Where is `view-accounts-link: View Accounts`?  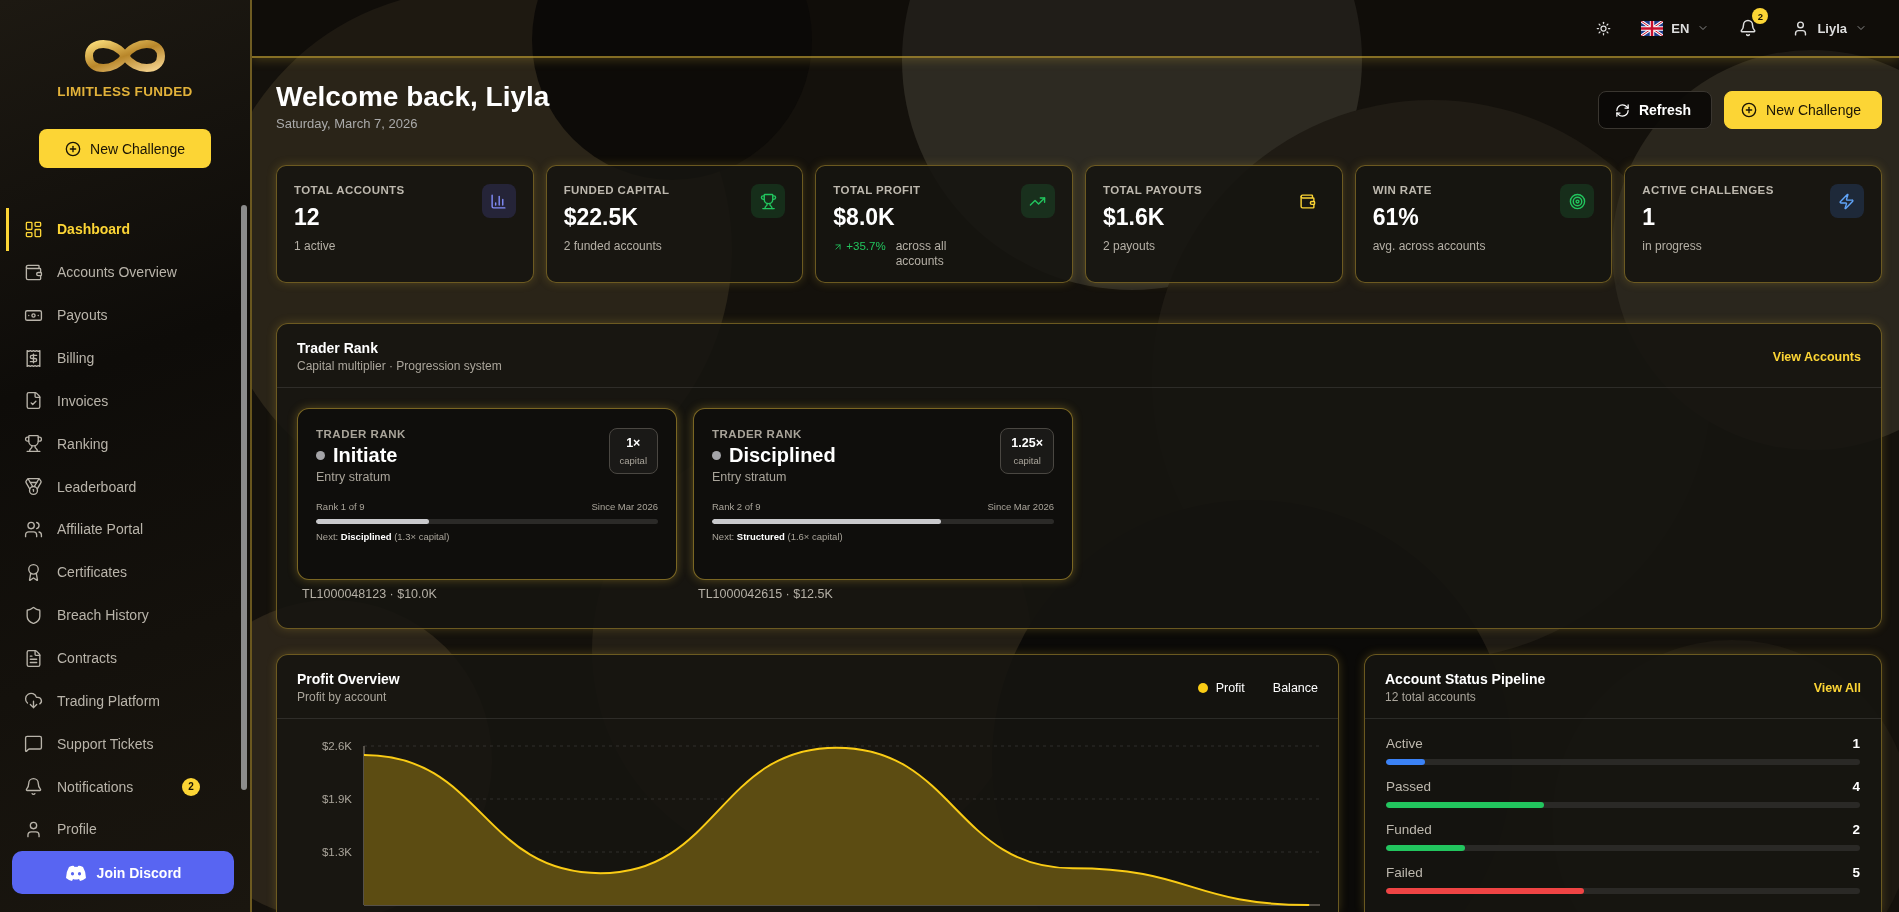 view-accounts-link: View Accounts is located at coordinates (1816, 356).